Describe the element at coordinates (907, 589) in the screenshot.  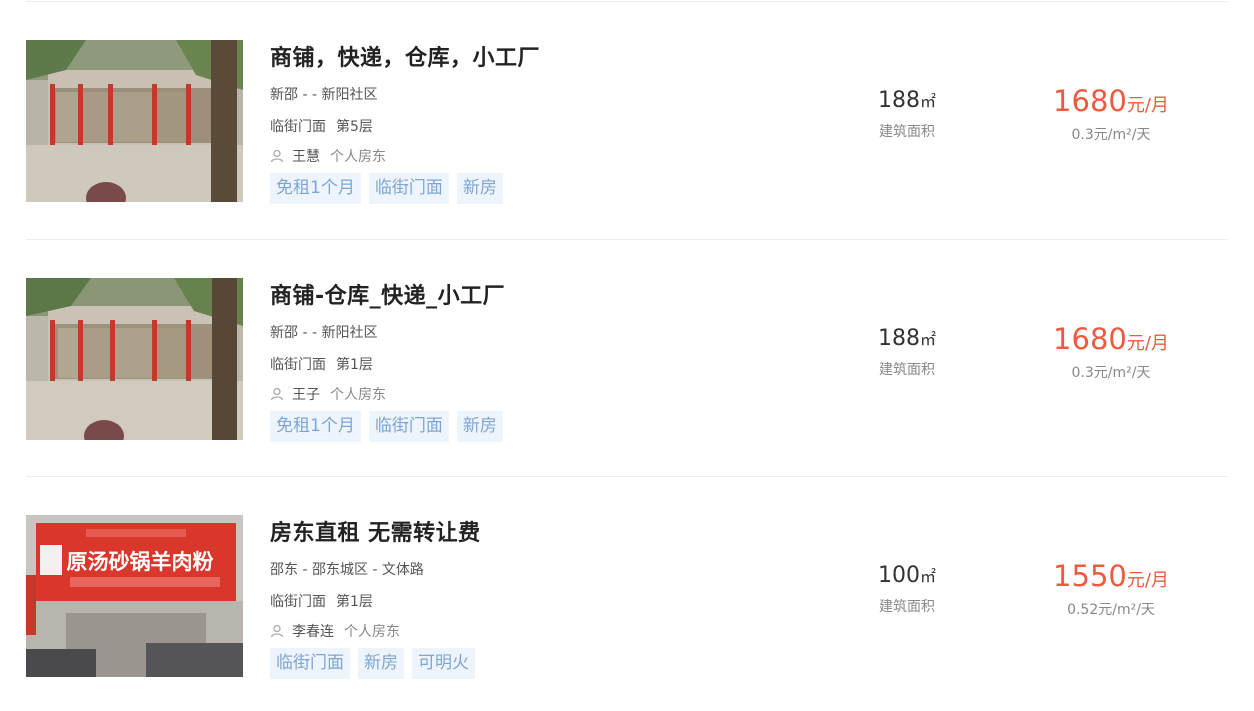
I see `area-box: 100㎡ 建筑面积` at that location.